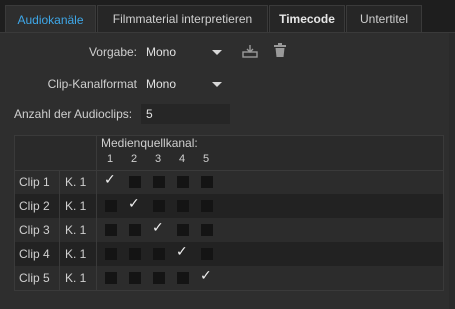 The height and width of the screenshot is (309, 455). Describe the element at coordinates (158, 159) in the screenshot. I see `channel-number-3: 3` at that location.